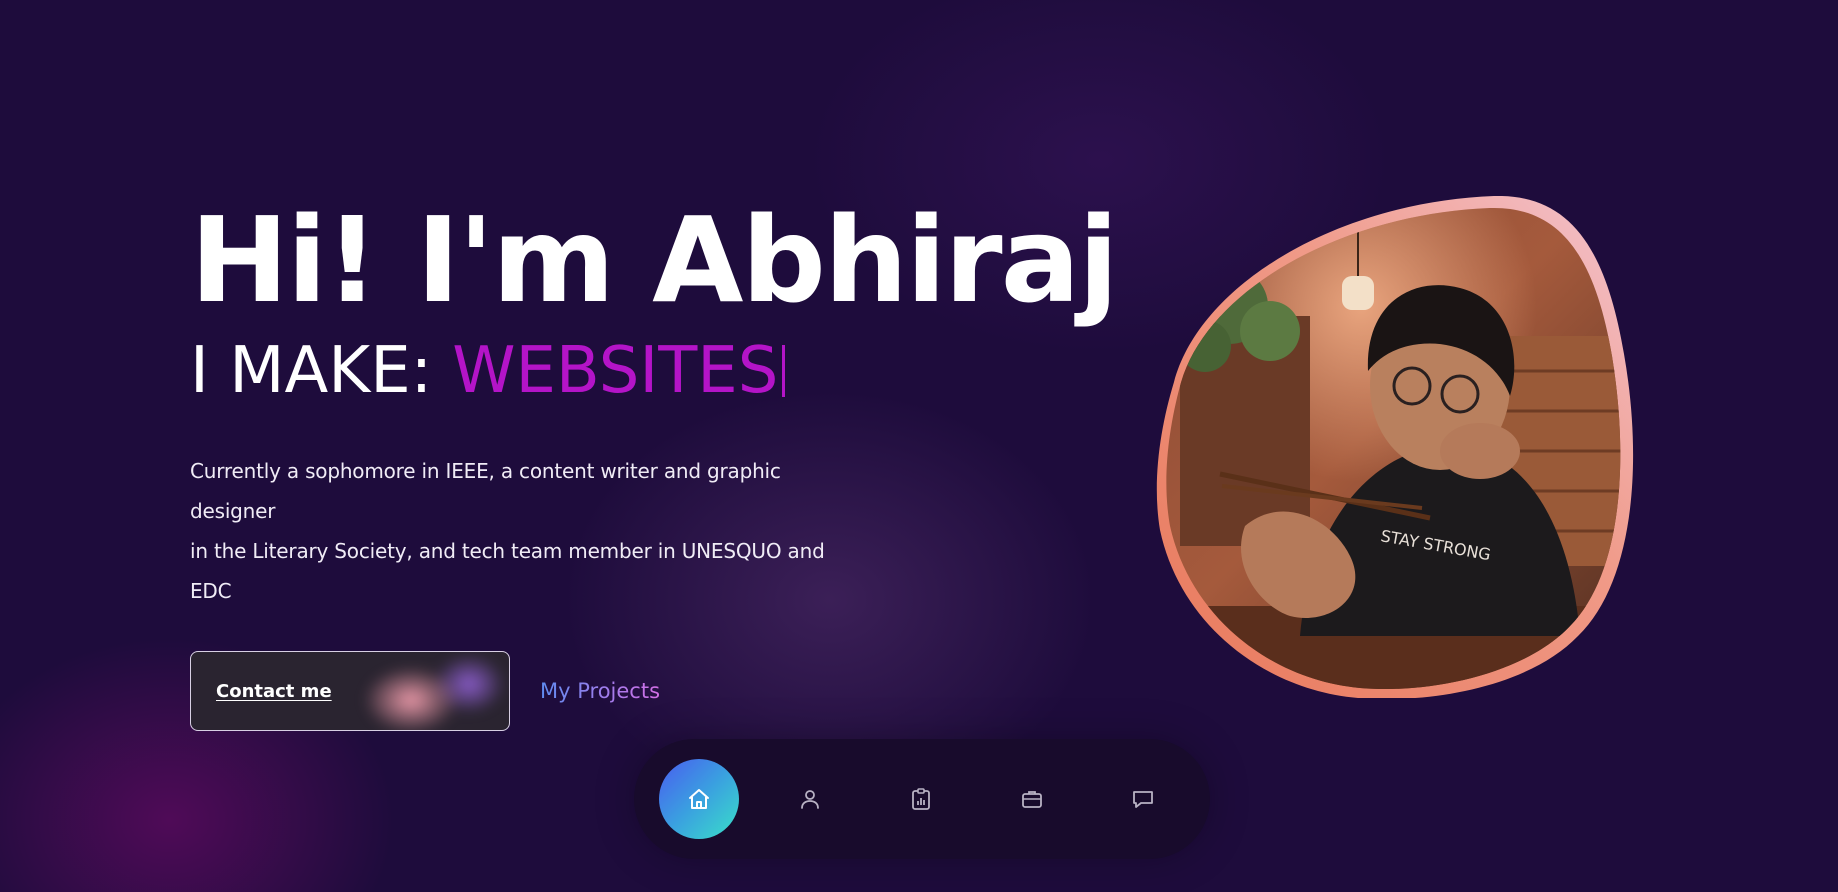  Describe the element at coordinates (311, 371) in the screenshot. I see `make-label: I MAKE:` at that location.